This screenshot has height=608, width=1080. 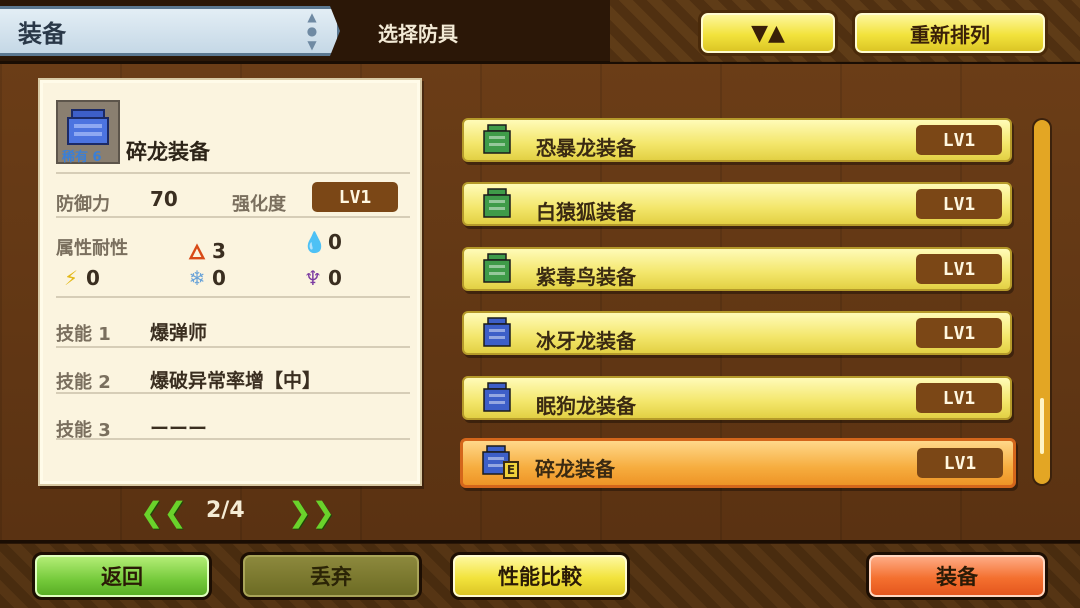 What do you see at coordinates (586, 148) in the screenshot?
I see `armor-list-item-name: 恐暴龙装备` at bounding box center [586, 148].